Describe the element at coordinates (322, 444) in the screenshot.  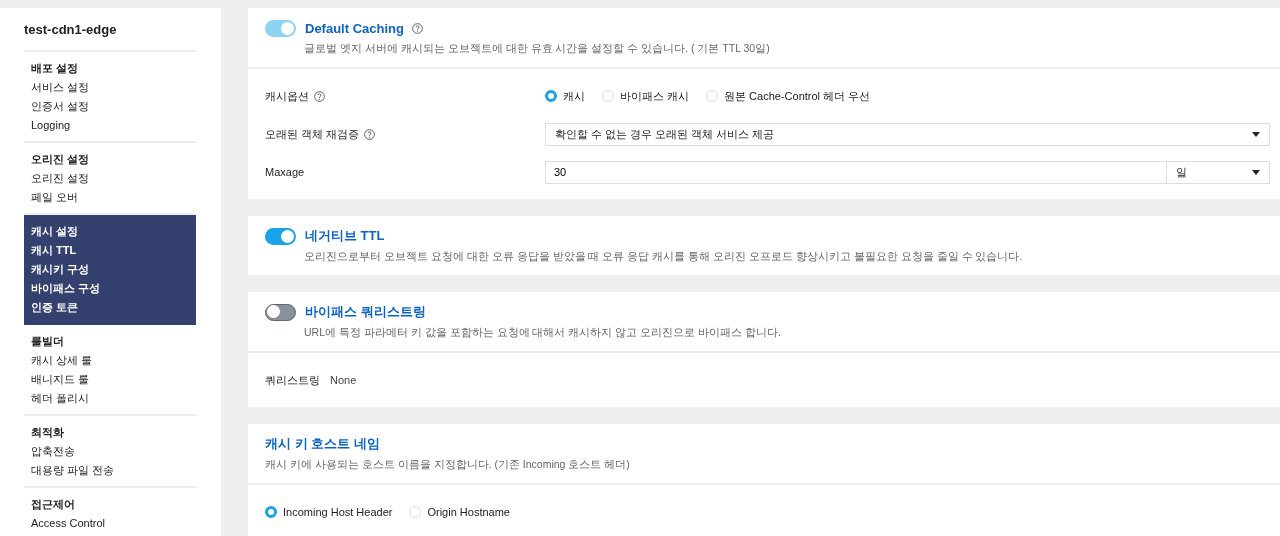
I see `section-title: 캐시 키 호스트 네임` at that location.